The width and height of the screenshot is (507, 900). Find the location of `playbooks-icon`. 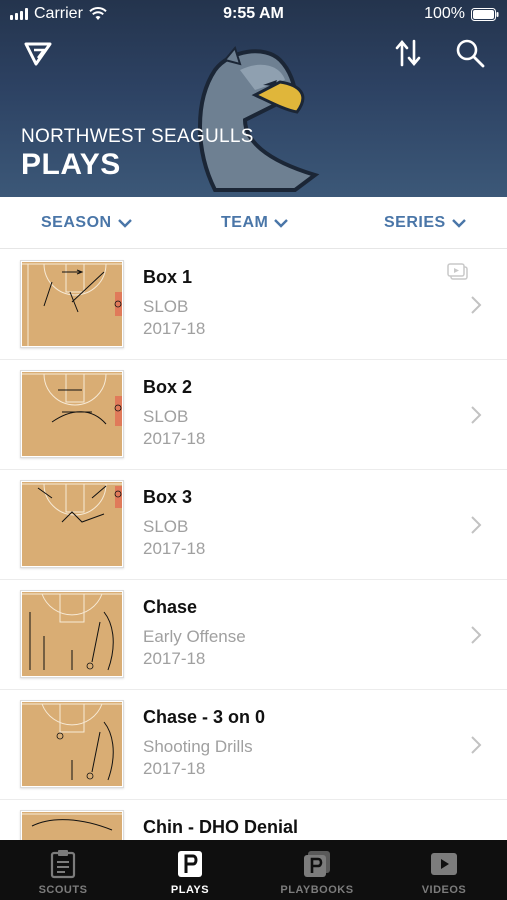

playbooks-icon is located at coordinates (317, 864).